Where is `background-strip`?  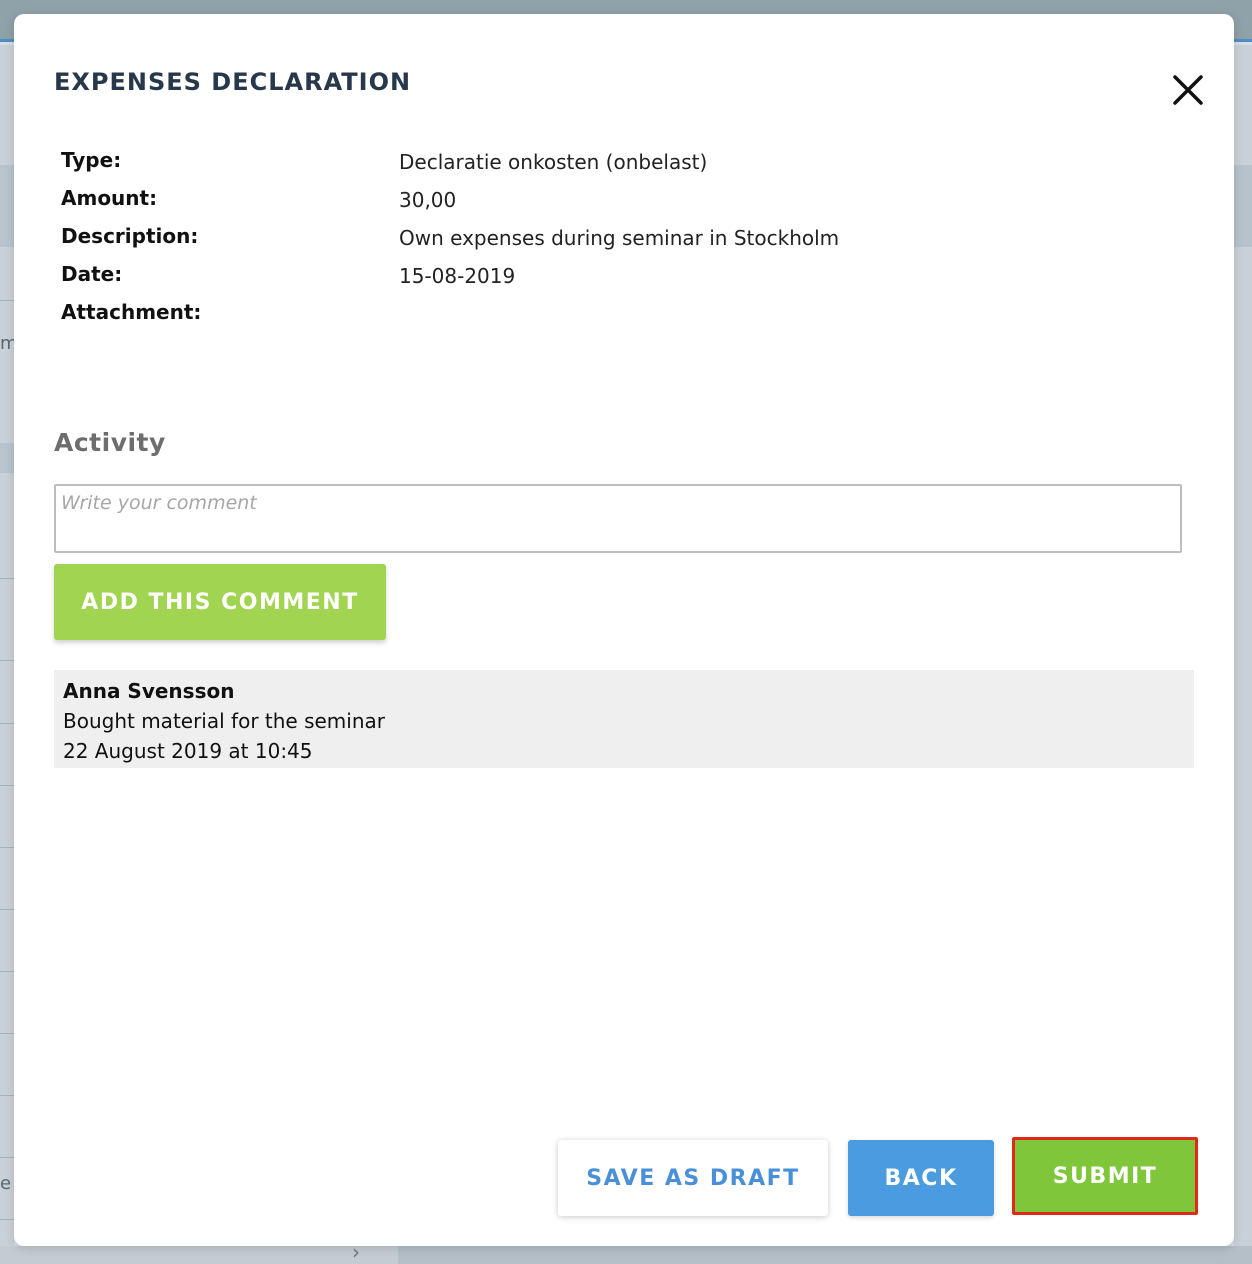 background-strip is located at coordinates (1243, 206).